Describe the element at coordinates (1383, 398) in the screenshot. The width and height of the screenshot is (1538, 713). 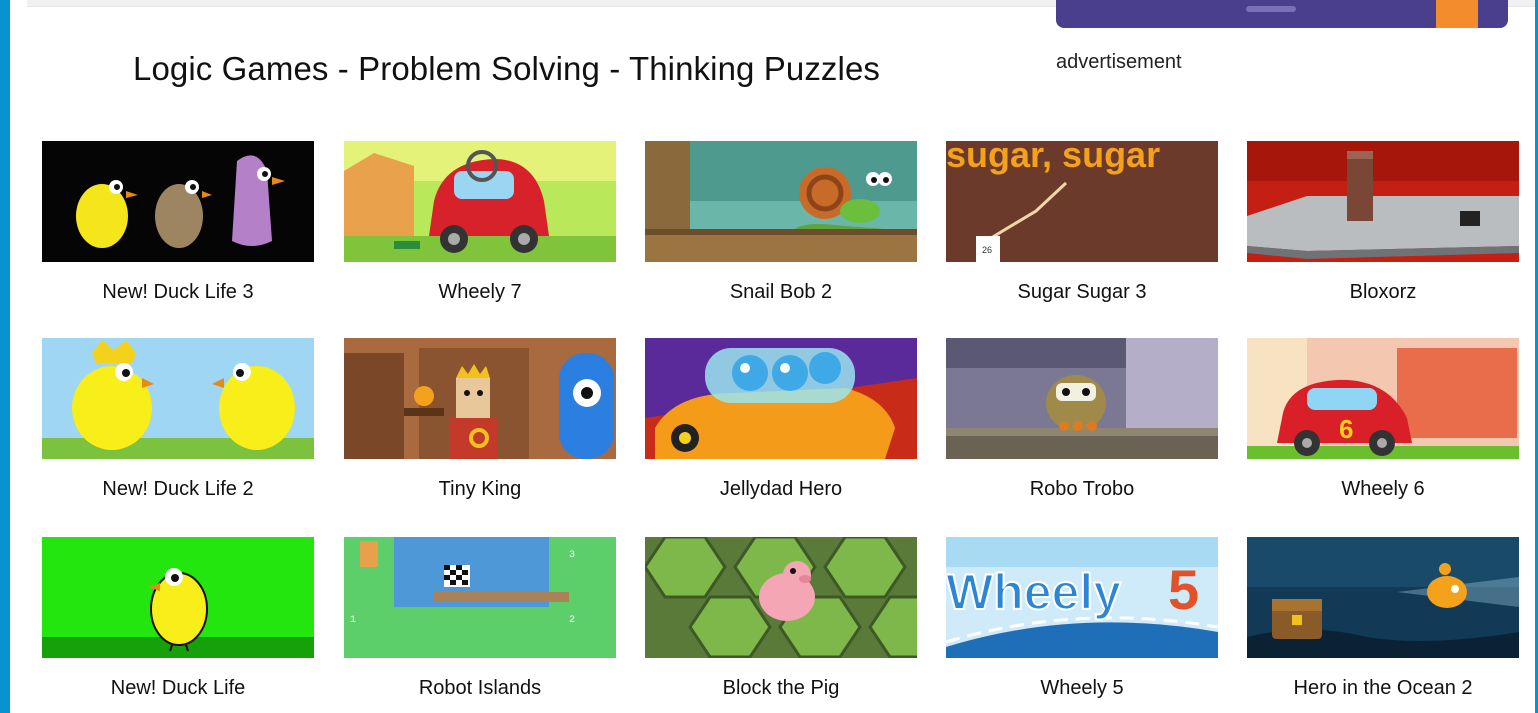
I see `wheely-6-thumbnail: 6` at that location.